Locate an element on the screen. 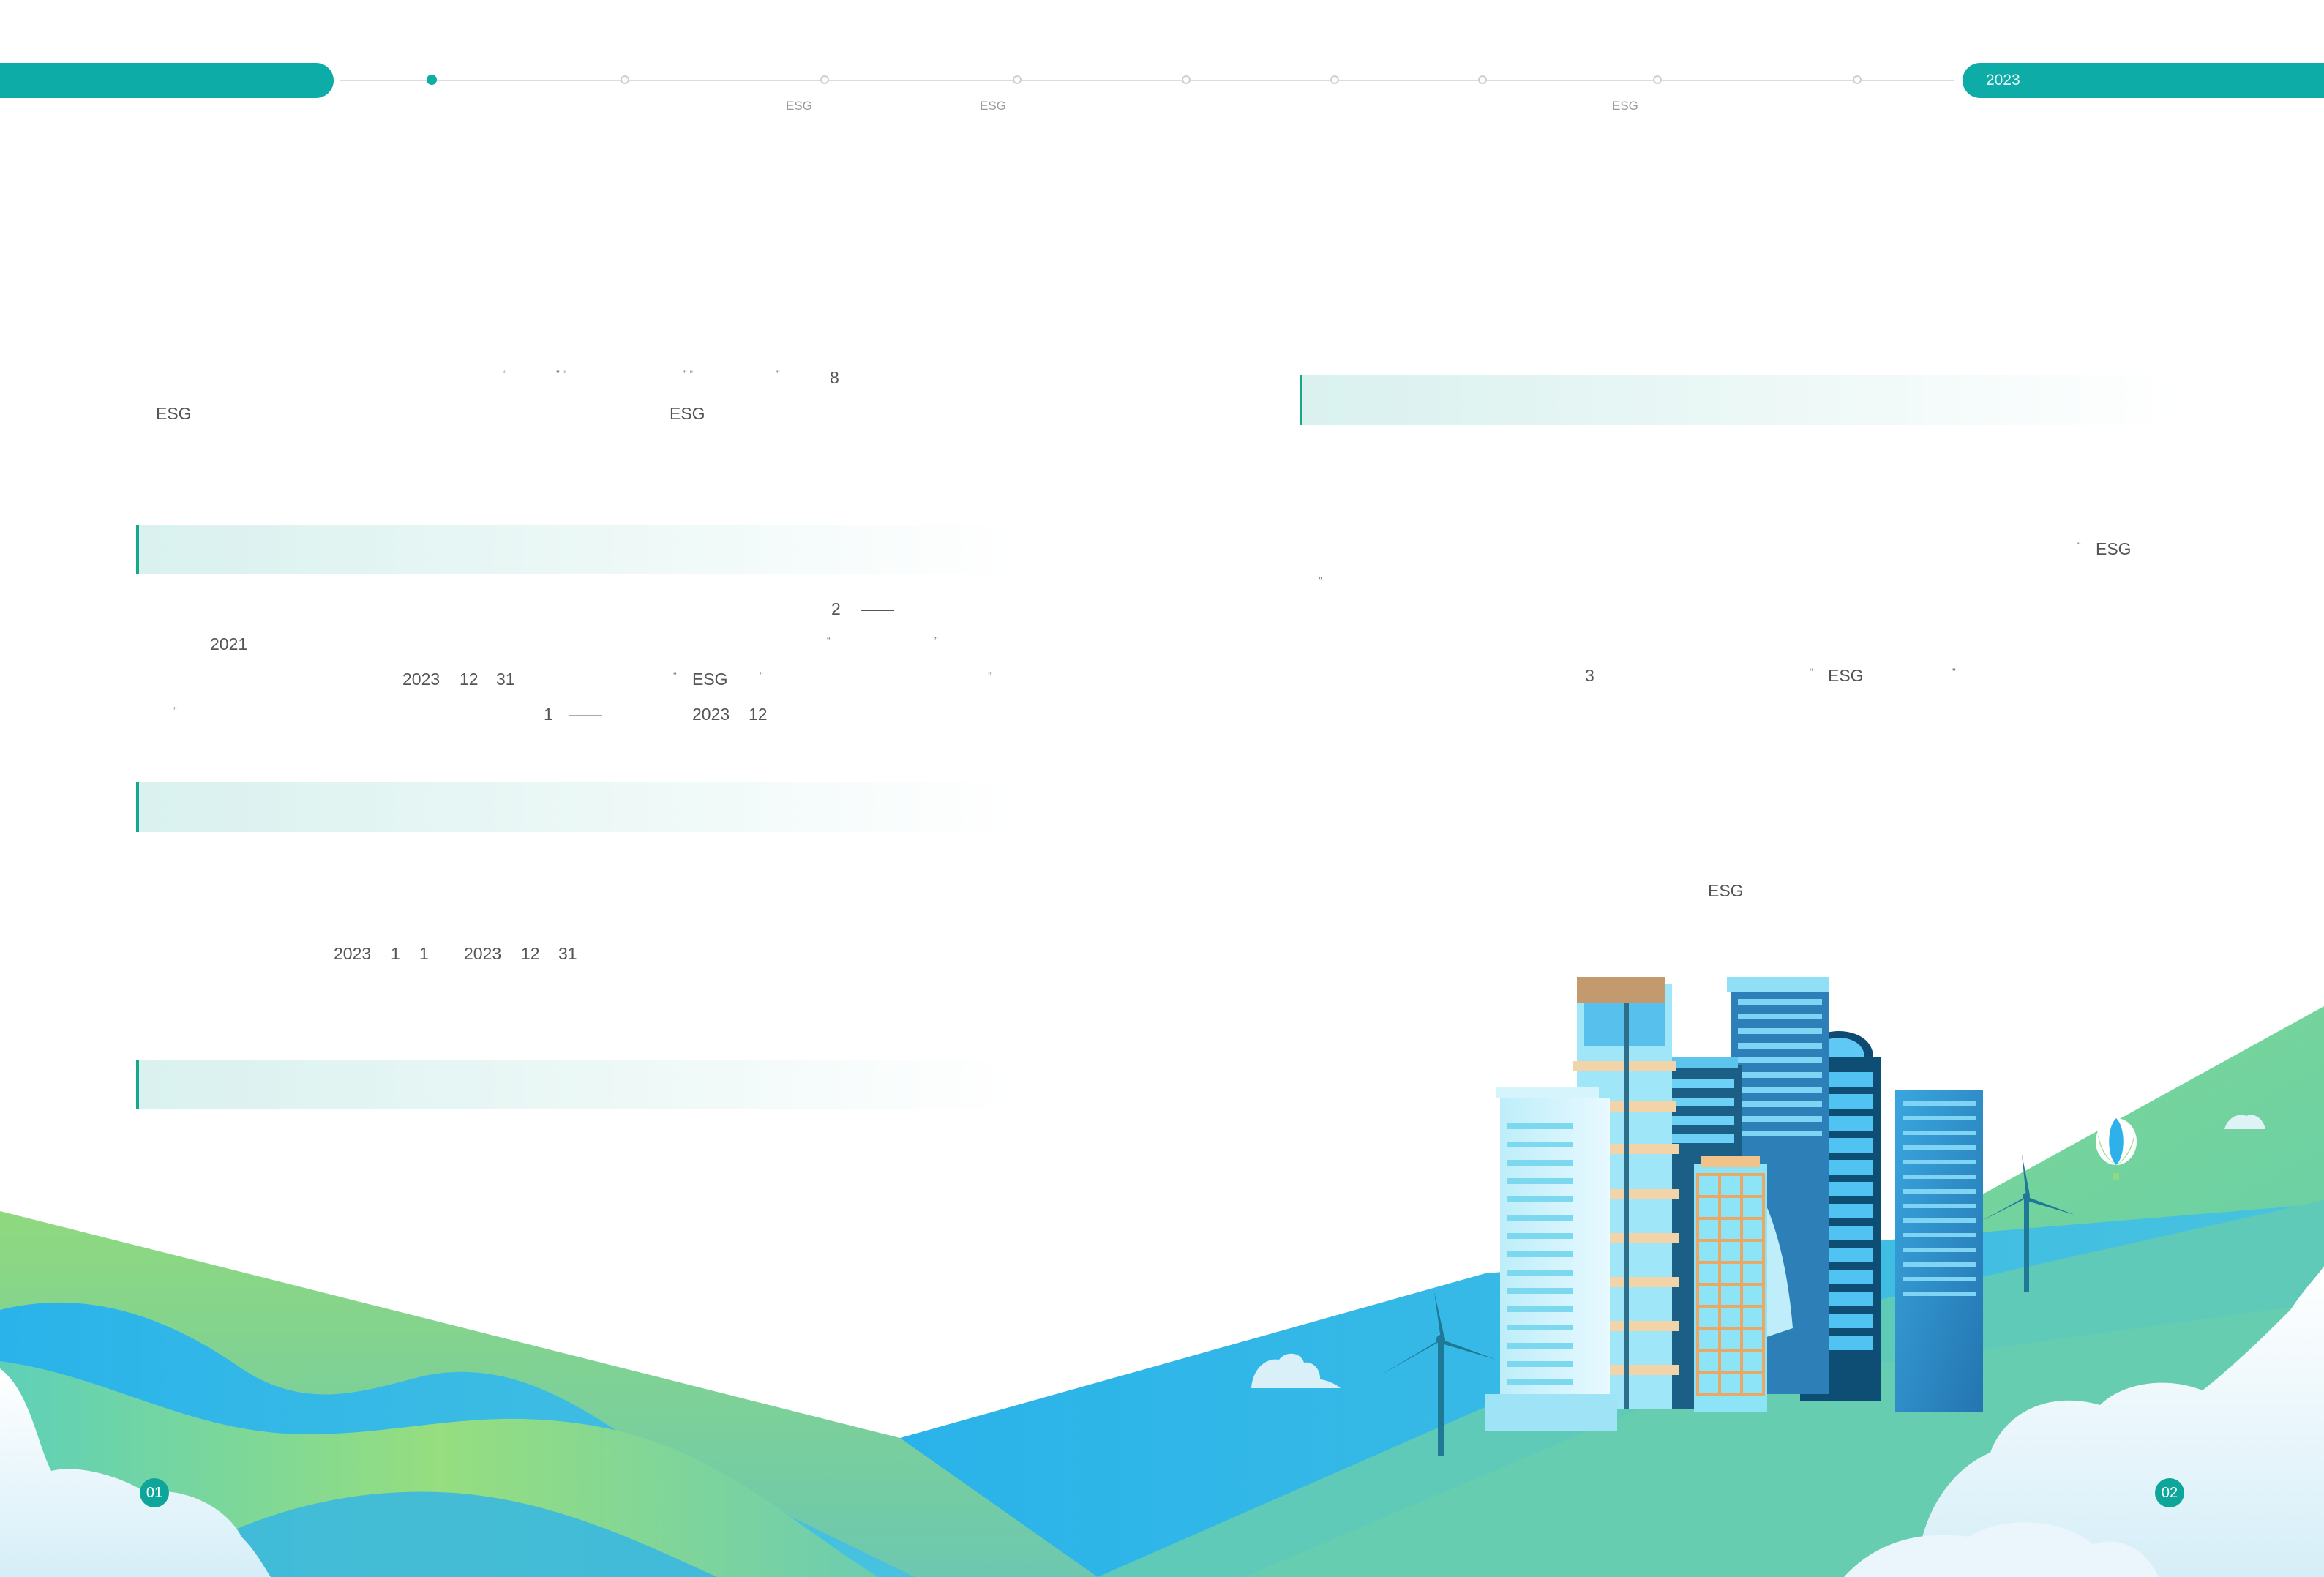 This screenshot has width=2324, height=1577. nav-dot-active is located at coordinates (432, 80).